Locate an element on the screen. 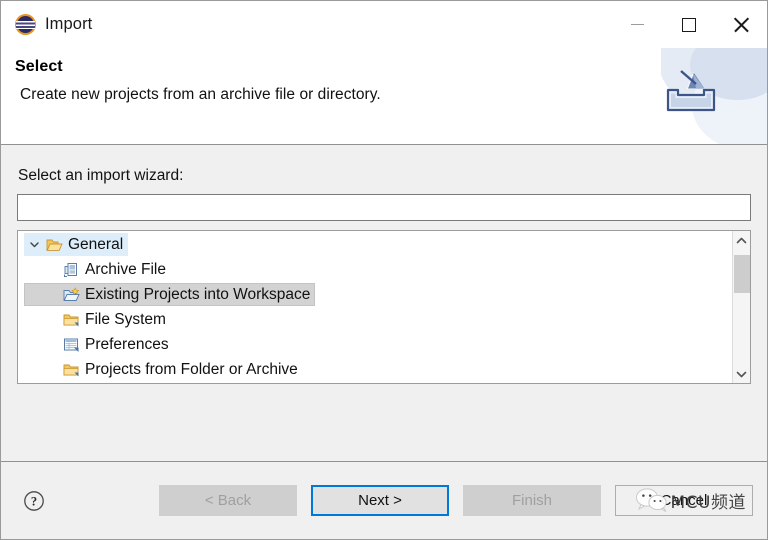 This screenshot has width=768, height=540. next-button: Next > is located at coordinates (380, 500).